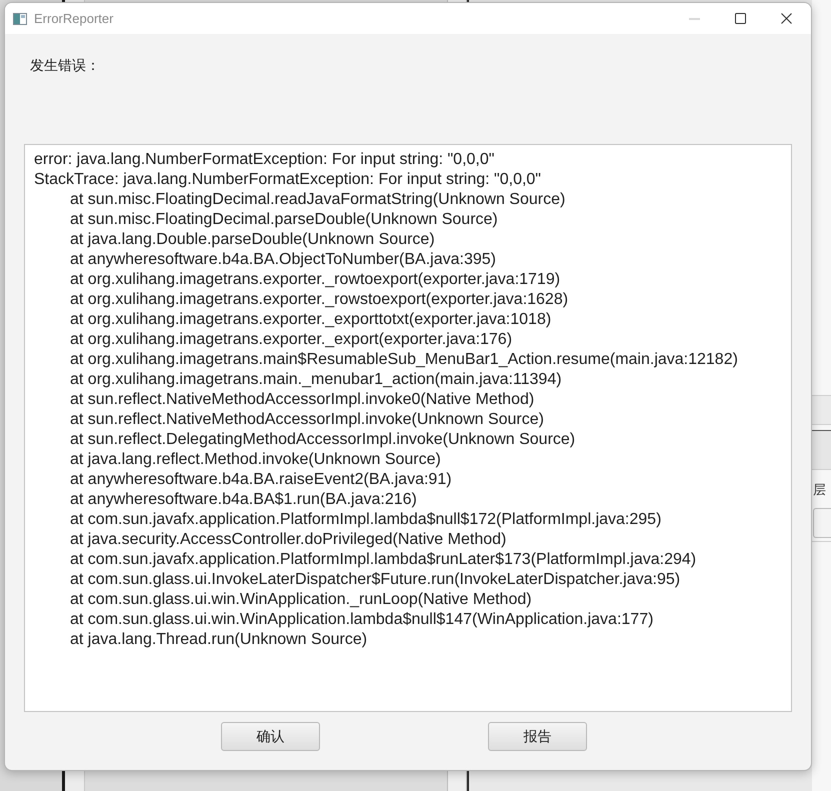 Image resolution: width=831 pixels, height=791 pixels. Describe the element at coordinates (537, 736) in the screenshot. I see `dialog-button: 报告` at that location.